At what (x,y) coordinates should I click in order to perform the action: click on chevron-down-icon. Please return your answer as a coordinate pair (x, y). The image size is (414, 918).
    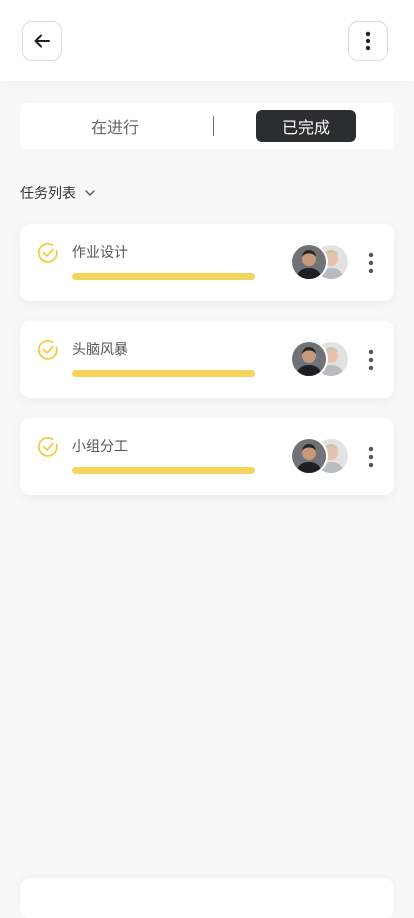
    Looking at the image, I should click on (90, 193).